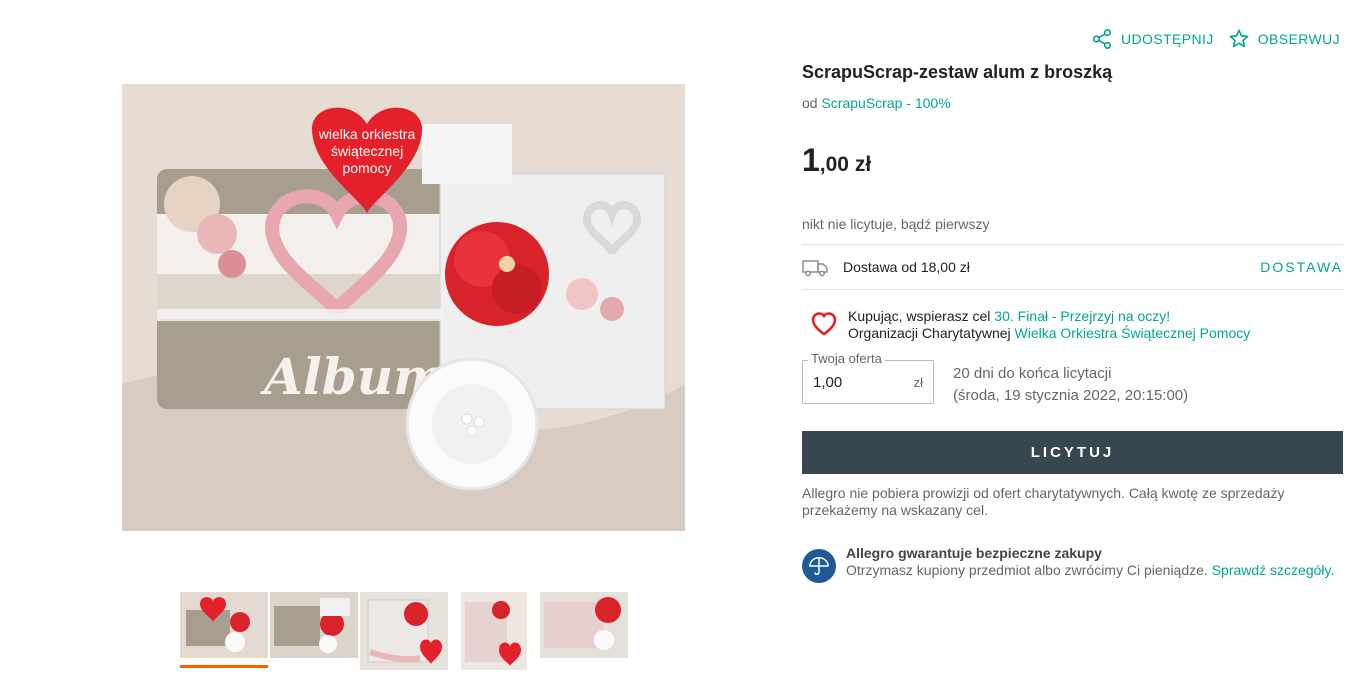 Image resolution: width=1360 pixels, height=700 pixels. I want to click on share-icon, so click(1102, 39).